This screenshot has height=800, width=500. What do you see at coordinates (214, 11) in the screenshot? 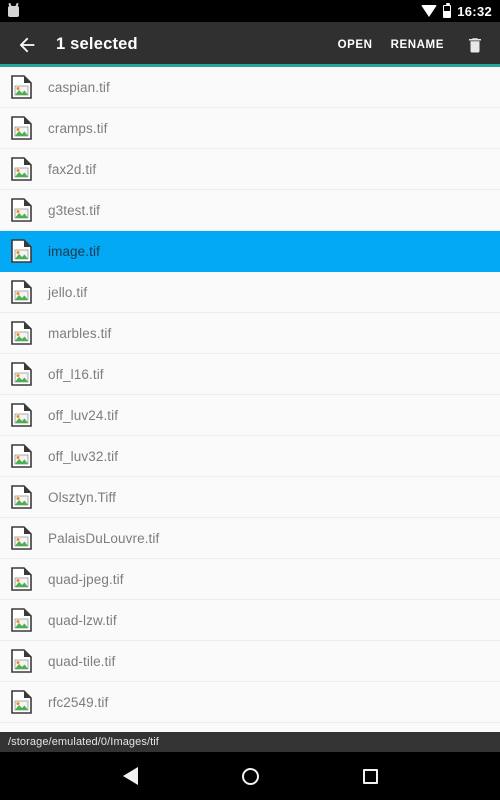
I see `status-bar-left` at bounding box center [214, 11].